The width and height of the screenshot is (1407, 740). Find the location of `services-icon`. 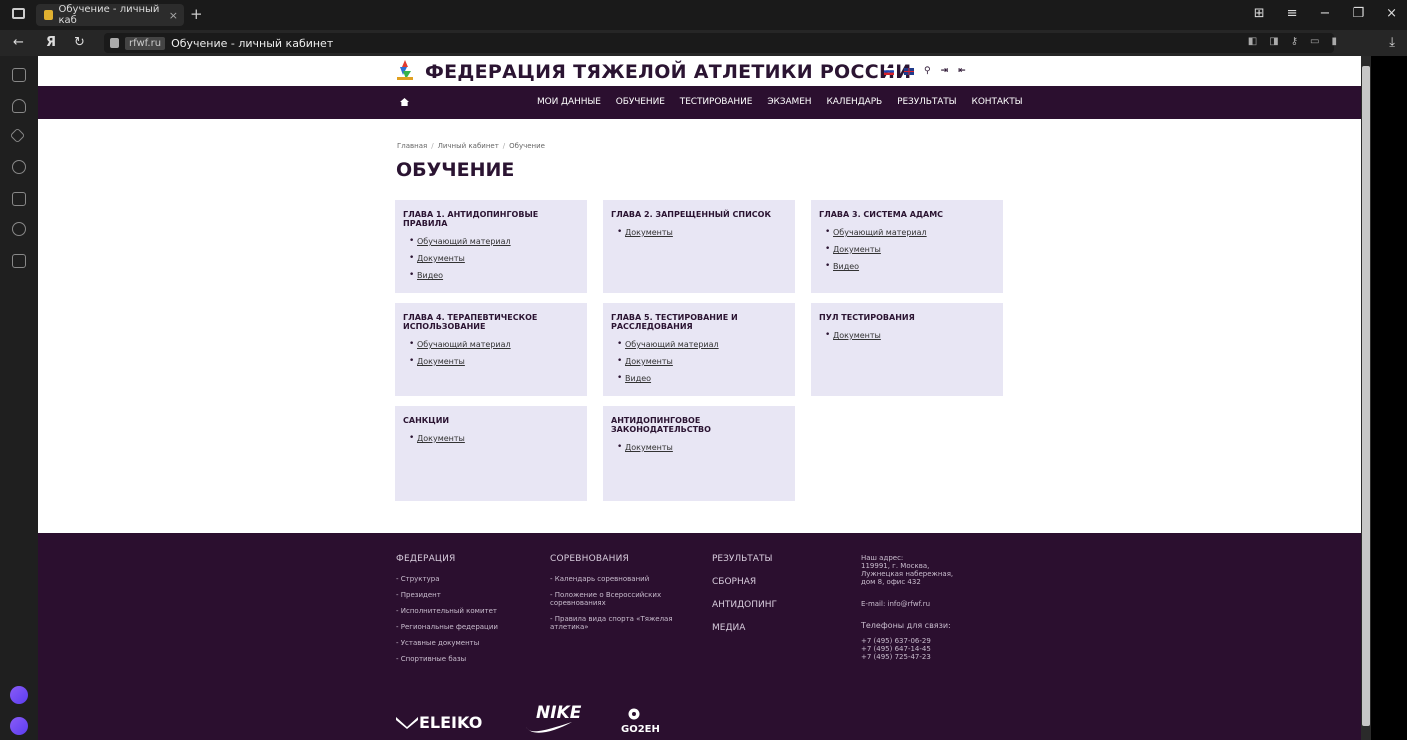

services-icon is located at coordinates (19, 75).